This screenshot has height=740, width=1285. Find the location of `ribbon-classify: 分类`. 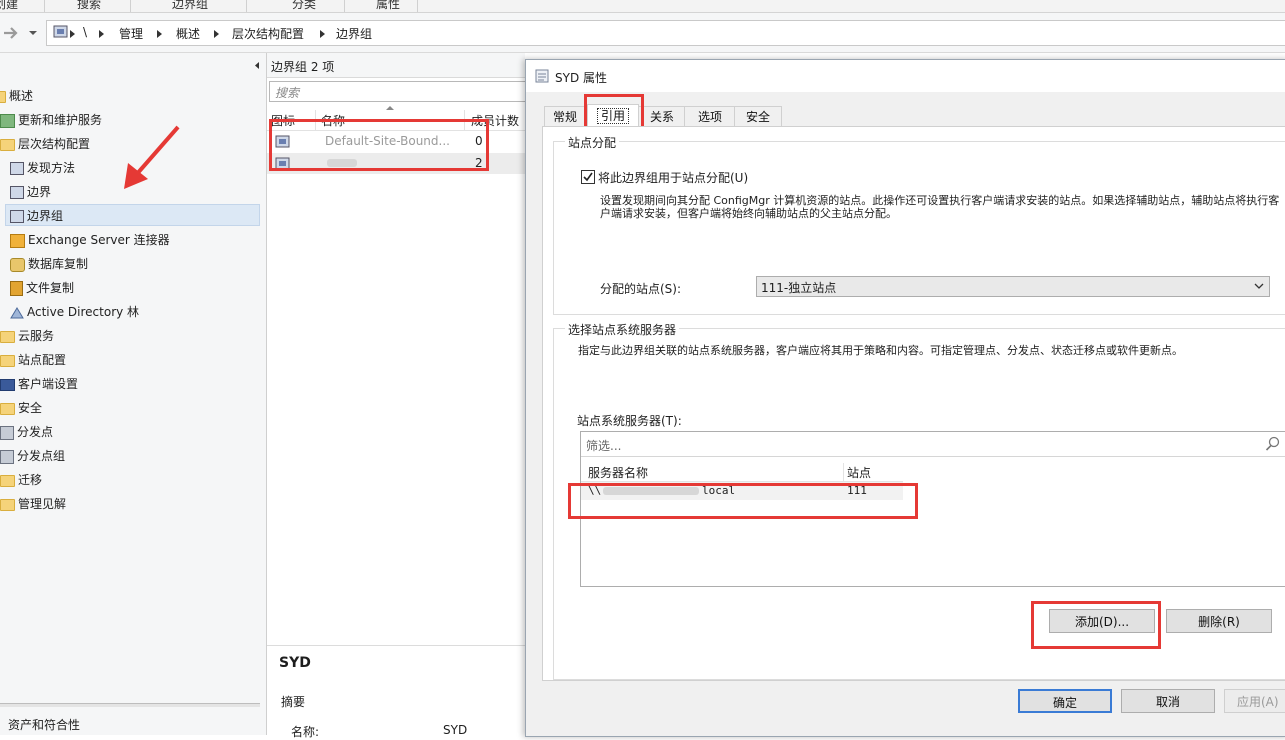

ribbon-classify: 分类 is located at coordinates (304, 6).